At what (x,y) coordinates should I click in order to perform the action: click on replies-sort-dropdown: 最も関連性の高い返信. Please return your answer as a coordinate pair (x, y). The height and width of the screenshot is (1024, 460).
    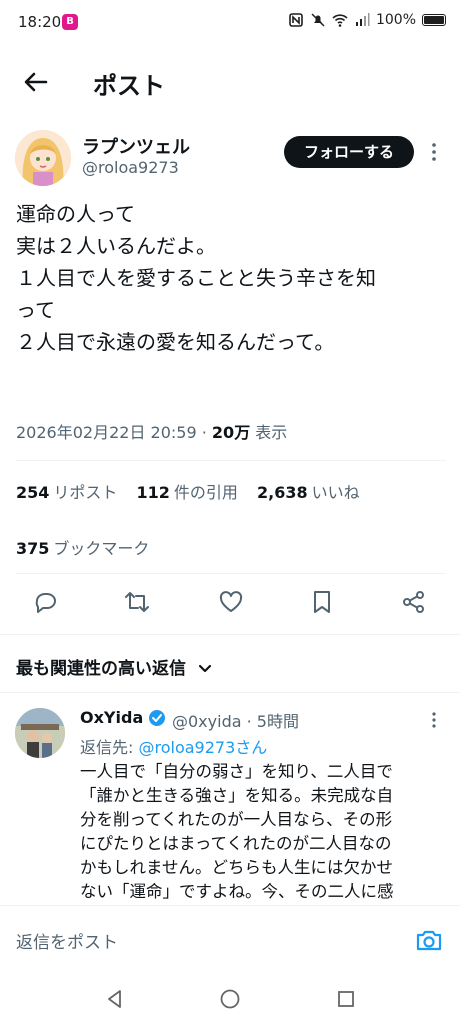
    Looking at the image, I should click on (114, 666).